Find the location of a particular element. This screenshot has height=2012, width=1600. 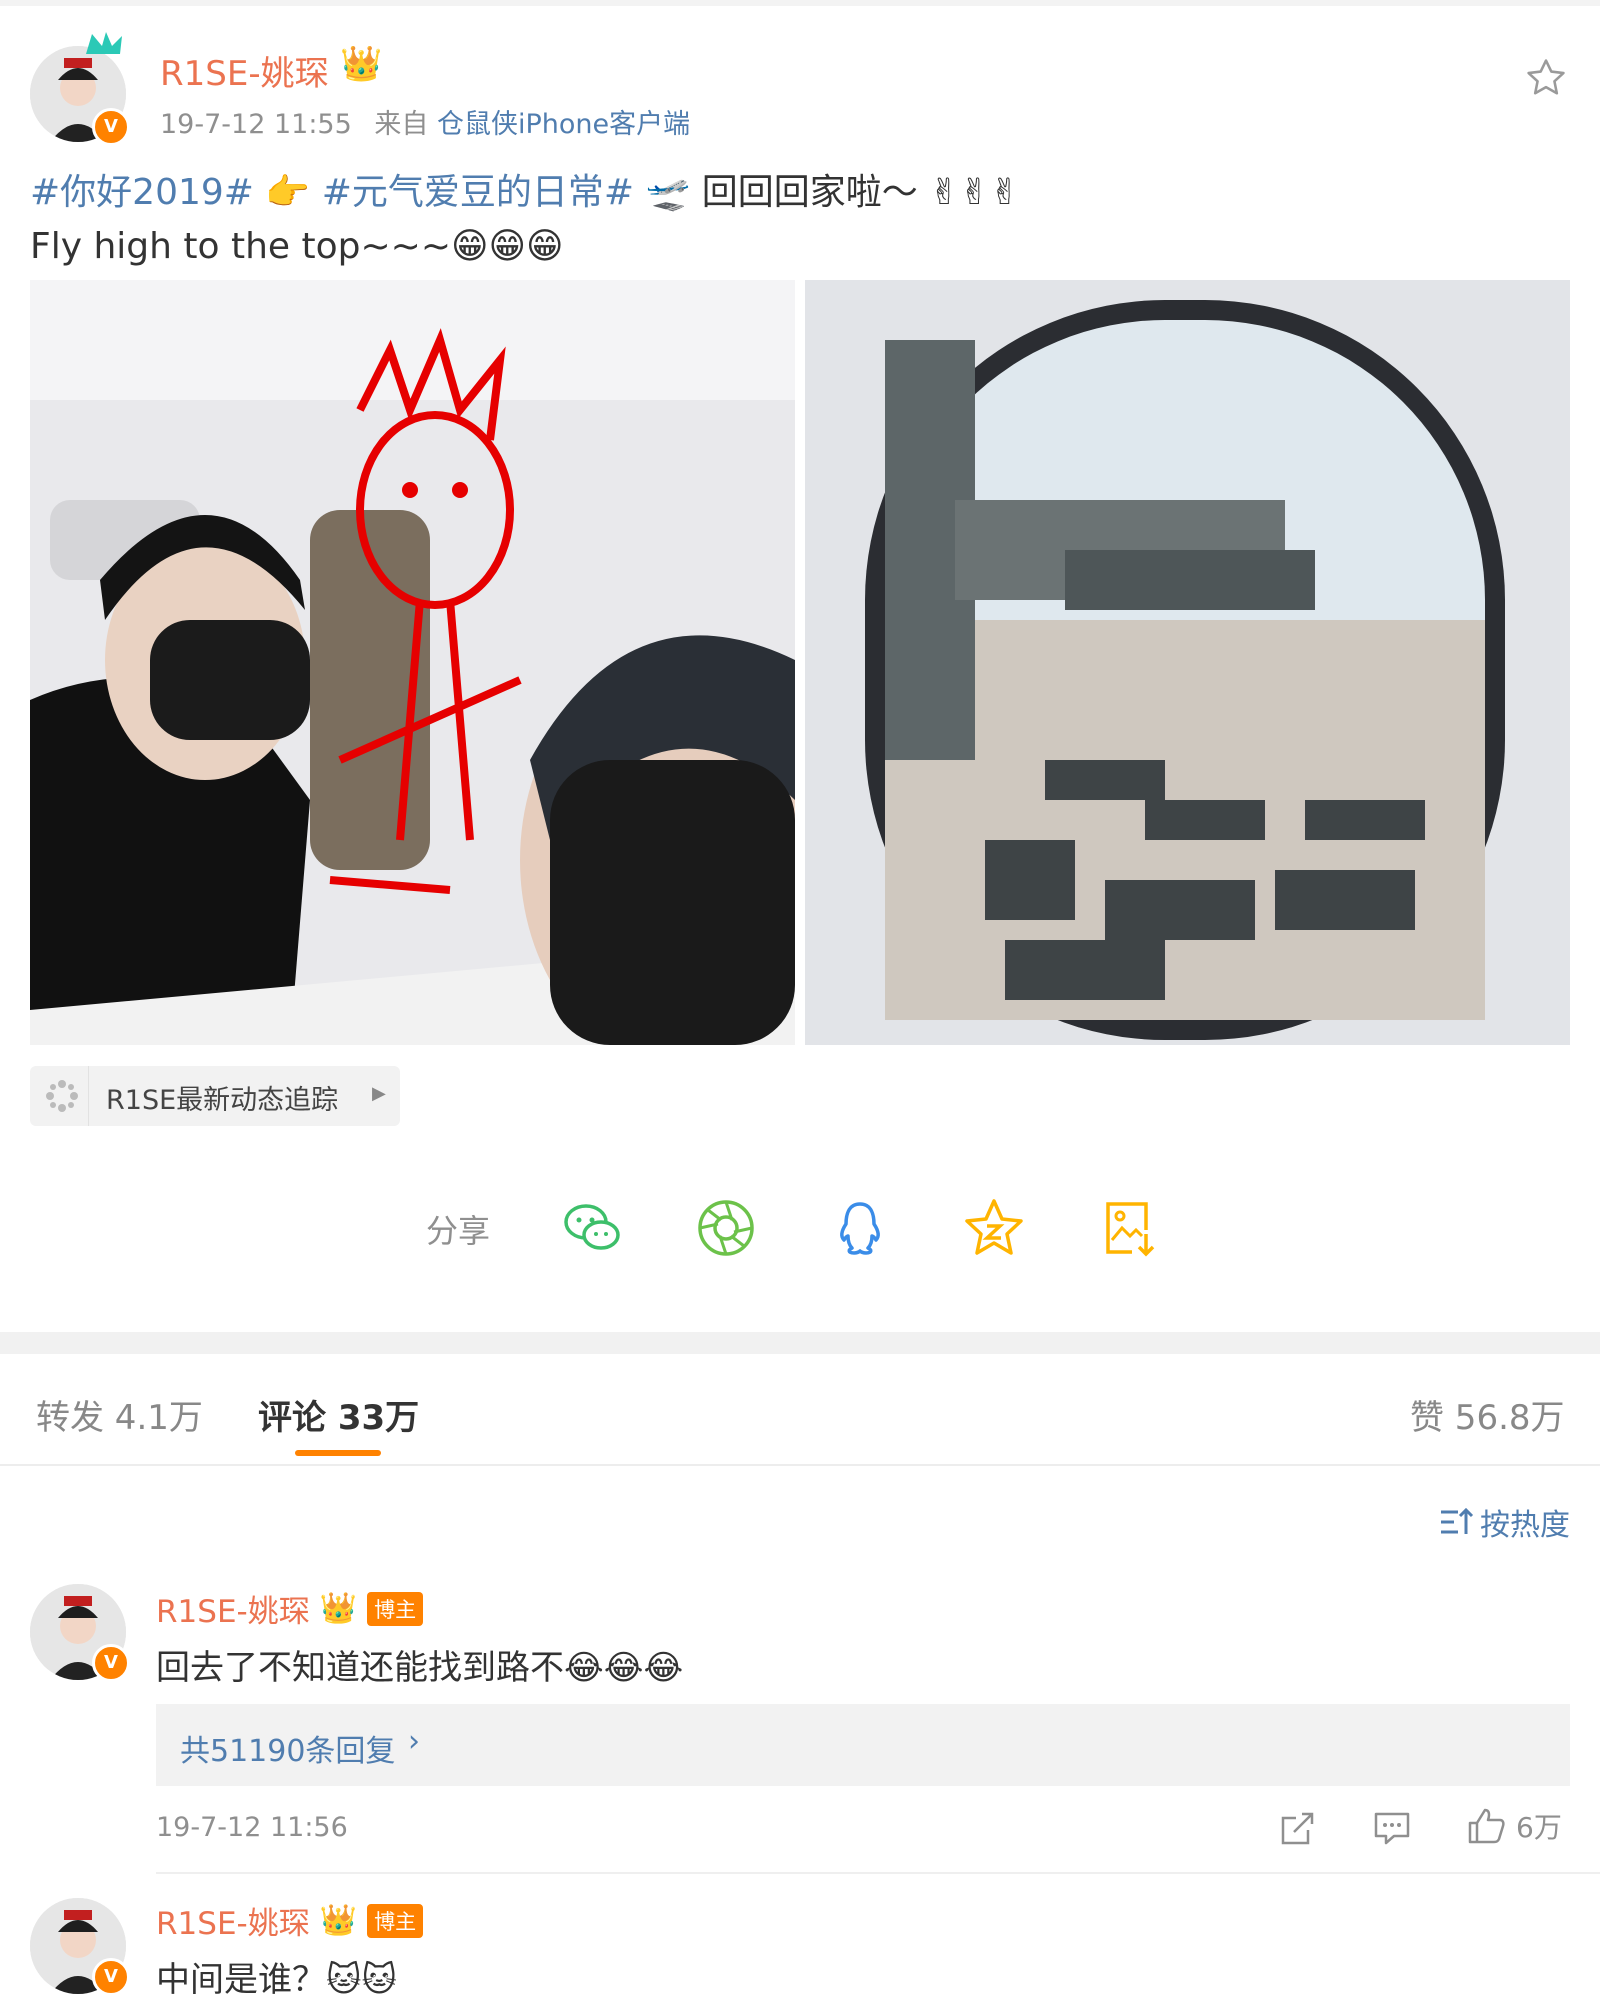

reply-summary-box: 共51190条回复 › is located at coordinates (863, 1745).